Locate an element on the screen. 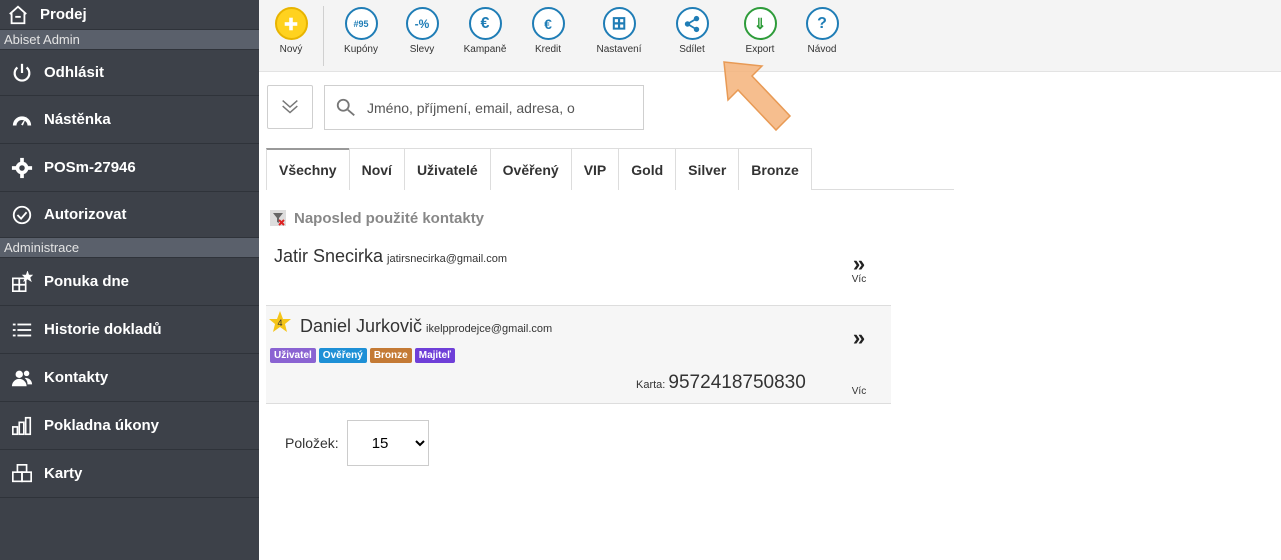 The width and height of the screenshot is (1281, 560). sidebar-item-label: Odhlásit is located at coordinates (74, 72).